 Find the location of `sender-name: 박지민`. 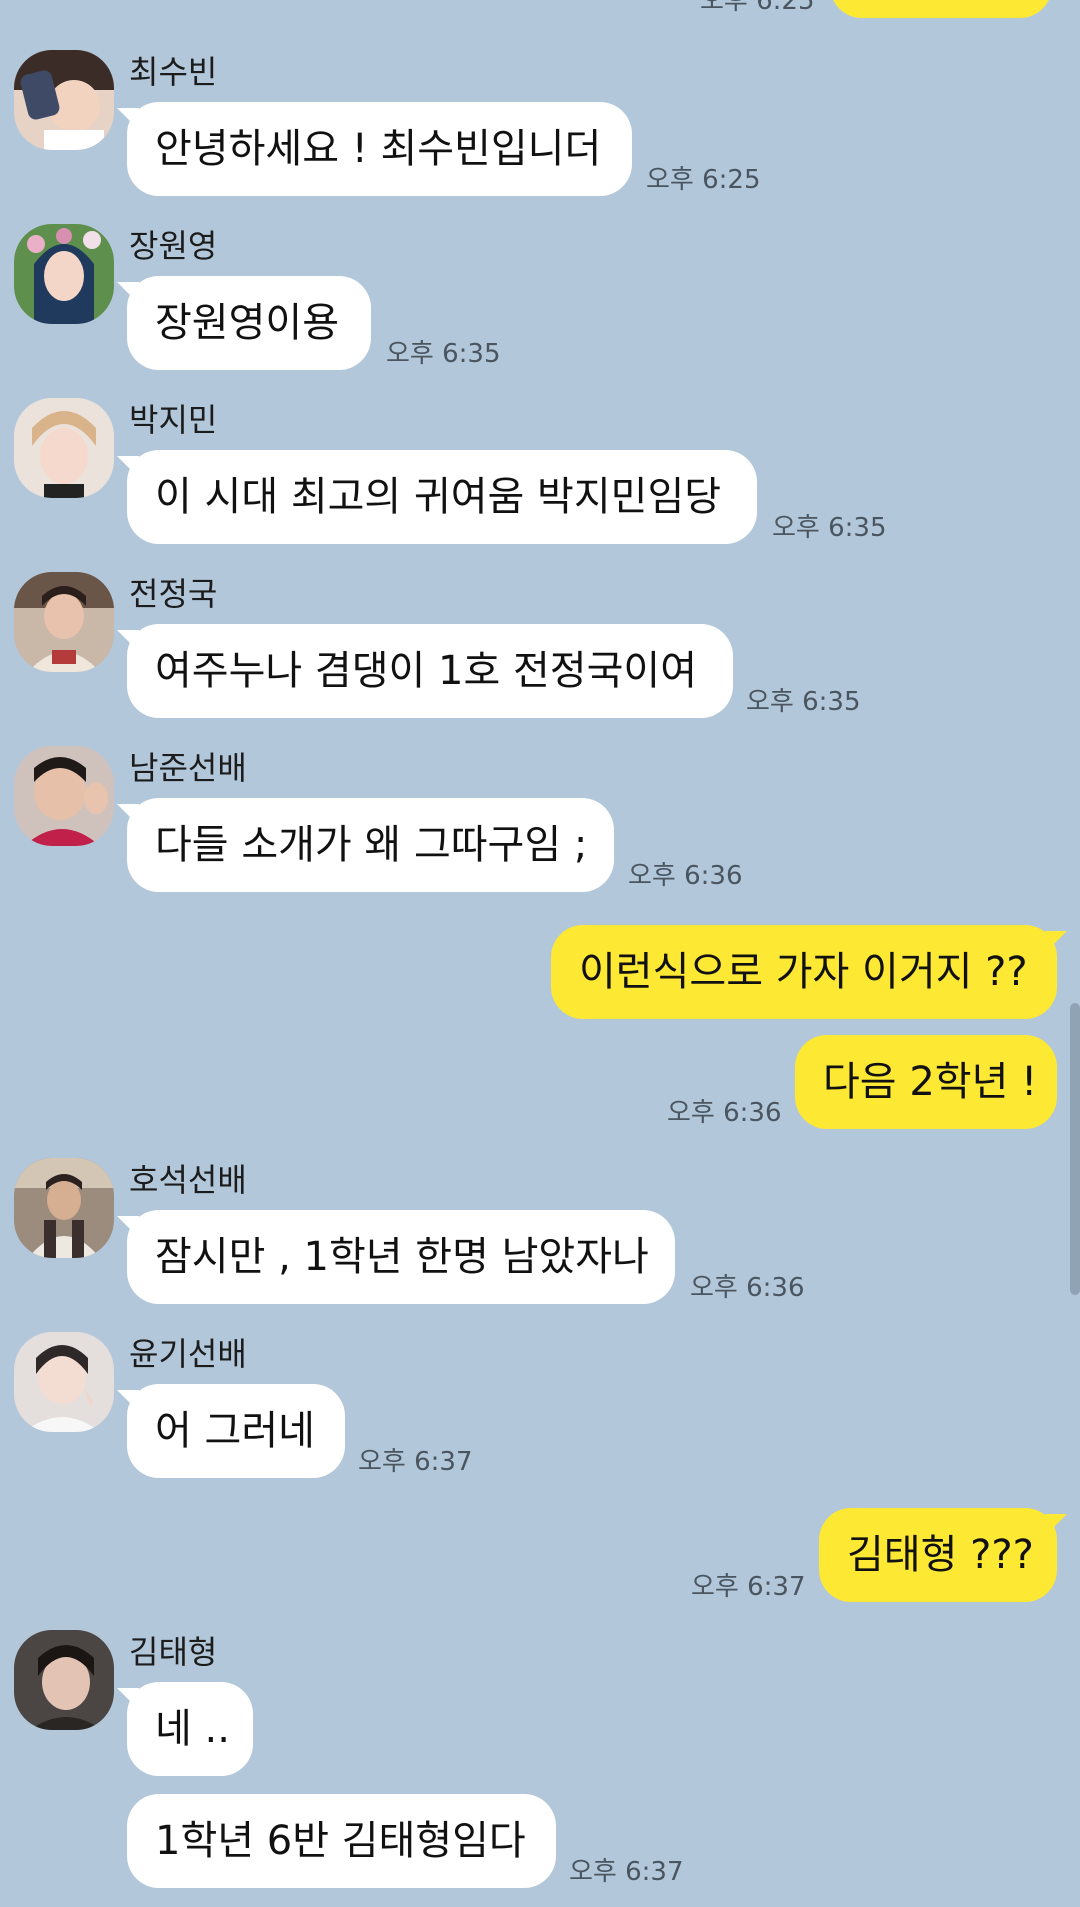

sender-name: 박지민 is located at coordinates (173, 420).